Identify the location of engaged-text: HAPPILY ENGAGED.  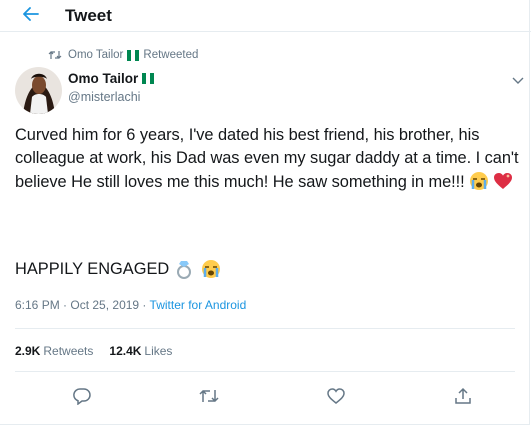
(92, 268).